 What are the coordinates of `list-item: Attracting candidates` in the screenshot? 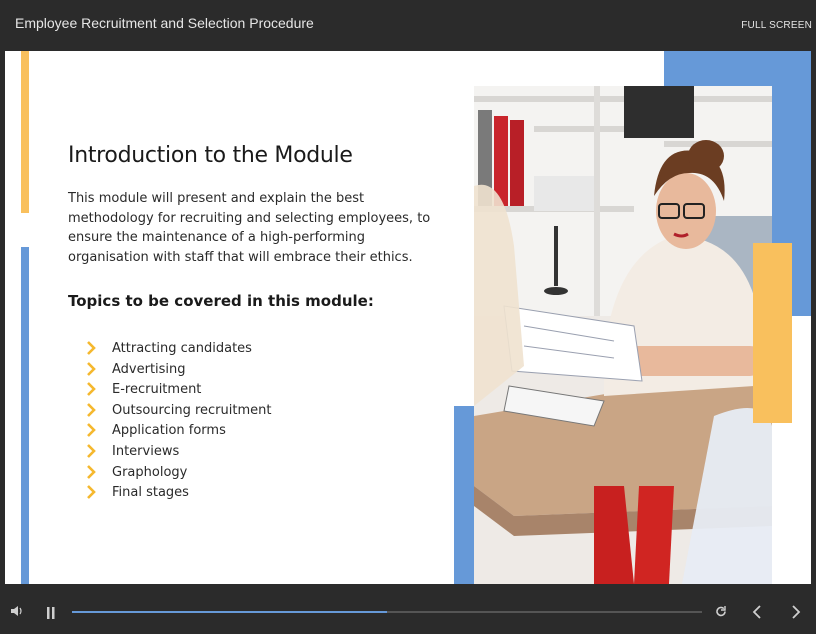 It's located at (178, 349).